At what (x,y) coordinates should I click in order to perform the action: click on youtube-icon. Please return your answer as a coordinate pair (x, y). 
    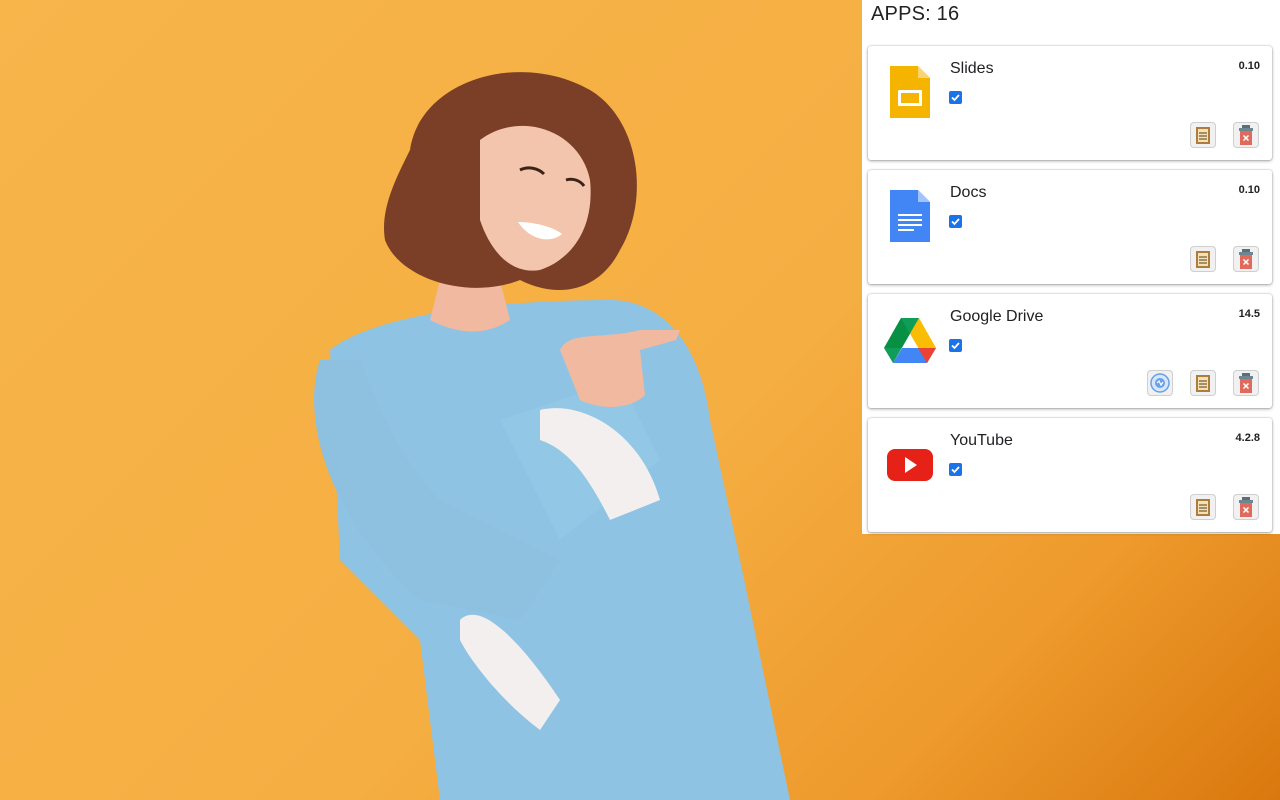
    Looking at the image, I should click on (910, 464).